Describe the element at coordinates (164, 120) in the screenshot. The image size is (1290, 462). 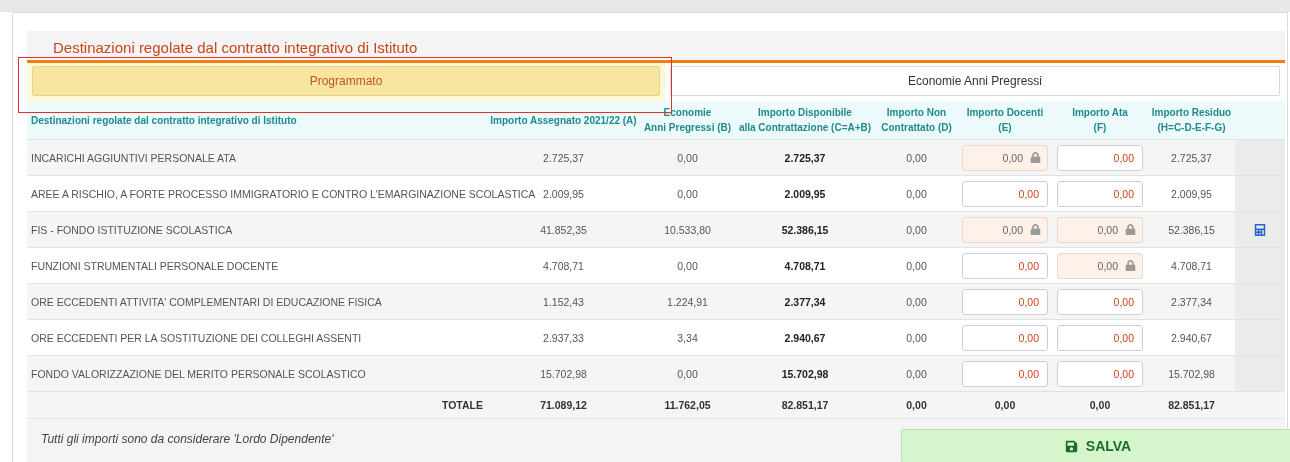
I see `column-header: Destinazioni regolate dal contratto integrativo di Istituto` at that location.